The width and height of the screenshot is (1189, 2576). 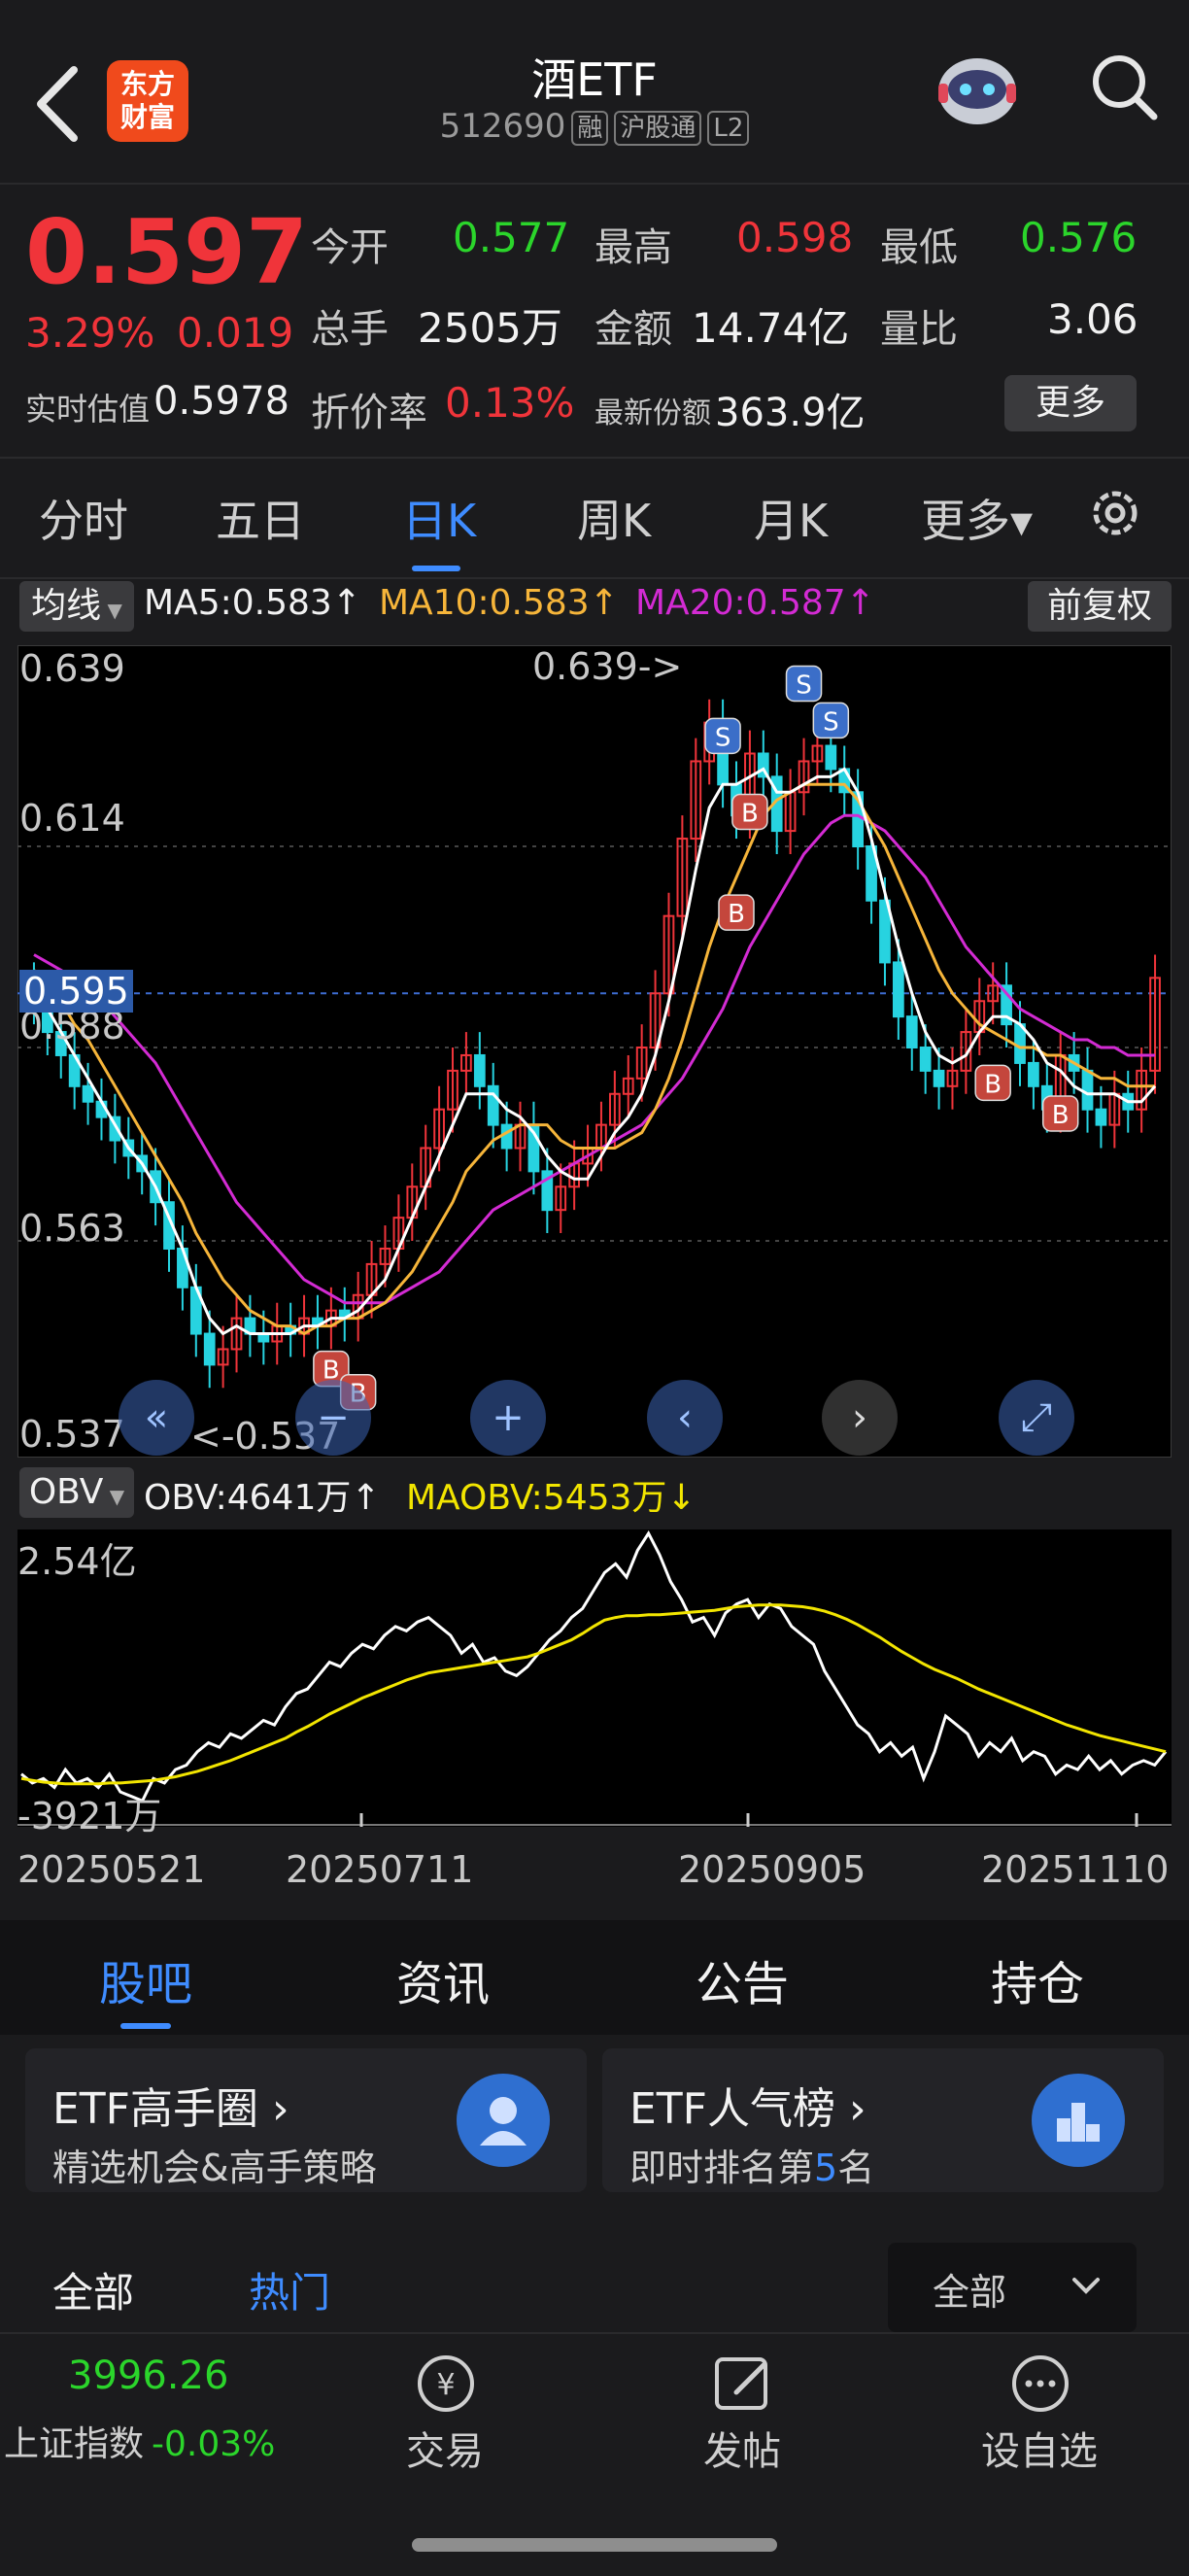 I want to click on high-value: 0.598, so click(x=795, y=238).